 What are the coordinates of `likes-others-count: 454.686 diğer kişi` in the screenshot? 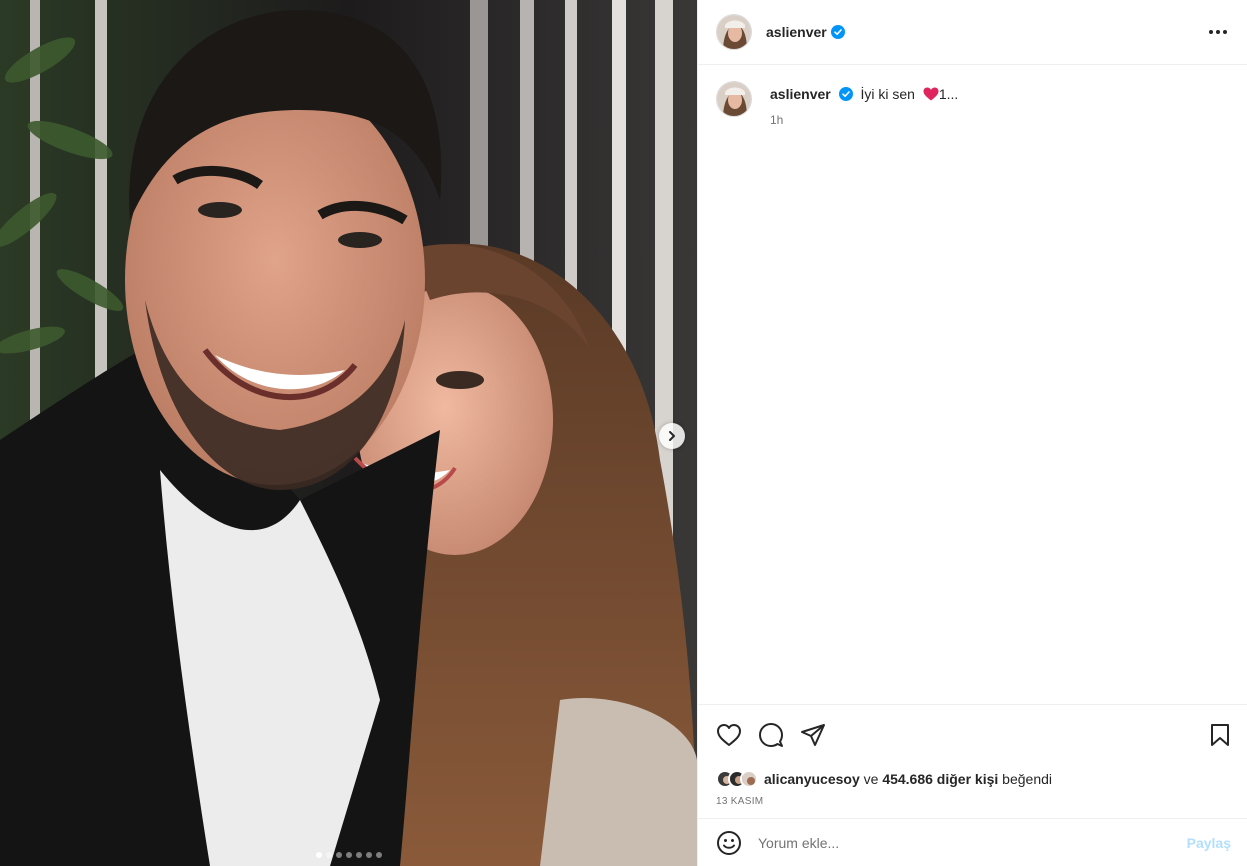 It's located at (940, 779).